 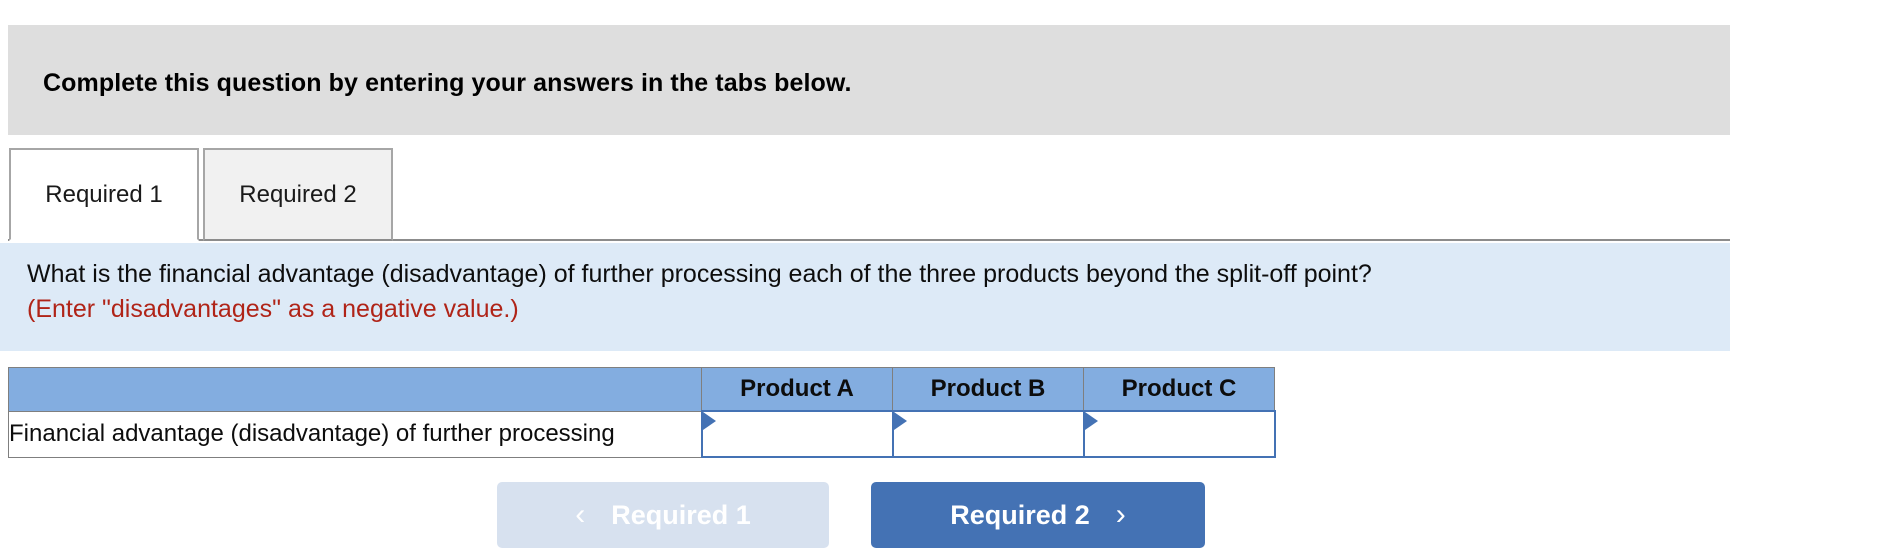 What do you see at coordinates (1120, 514) in the screenshot?
I see `chevron-right-icon: ›` at bounding box center [1120, 514].